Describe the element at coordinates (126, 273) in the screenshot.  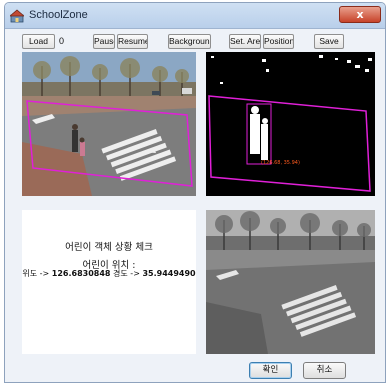
I see `lat-label: 경도 ->` at that location.